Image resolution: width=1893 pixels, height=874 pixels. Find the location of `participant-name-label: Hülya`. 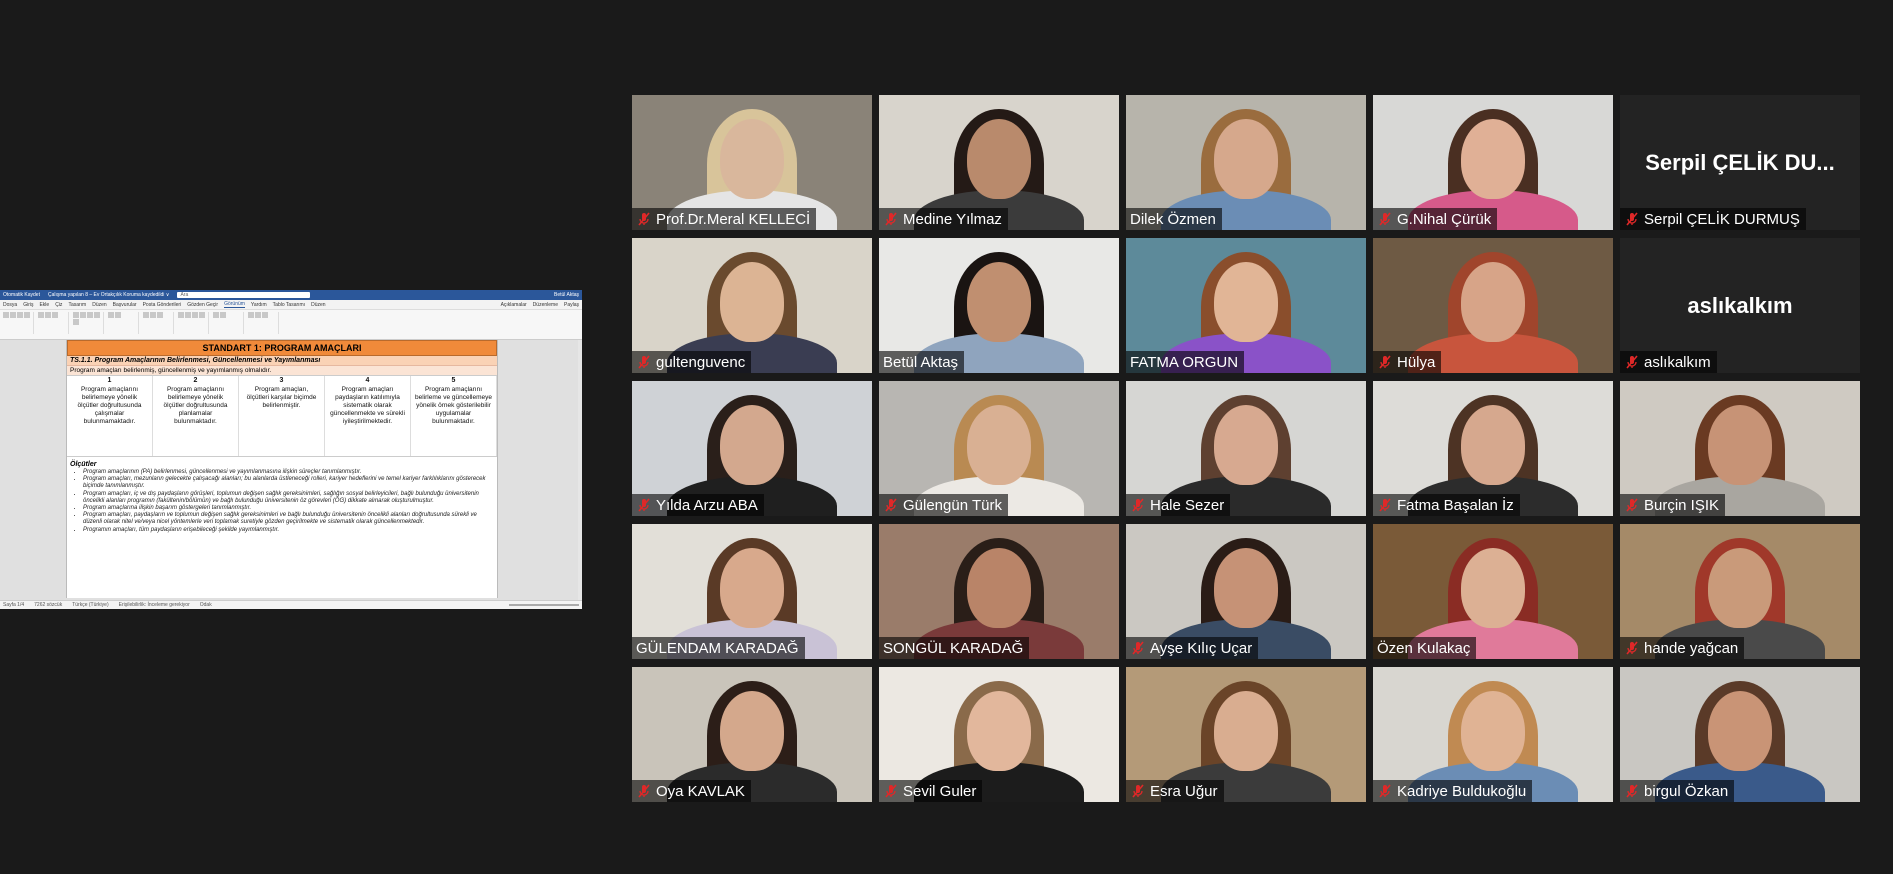

participant-name-label: Hülya is located at coordinates (1407, 362).